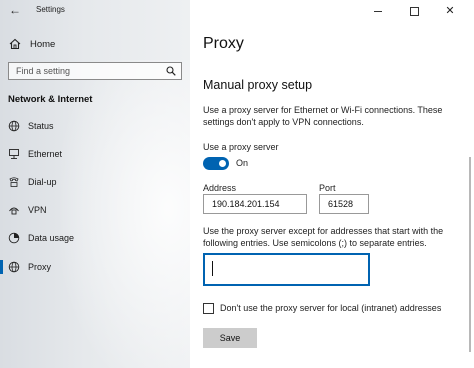 This screenshot has height=368, width=474. What do you see at coordinates (51, 238) in the screenshot?
I see `sidebar-item-label: Data usage` at bounding box center [51, 238].